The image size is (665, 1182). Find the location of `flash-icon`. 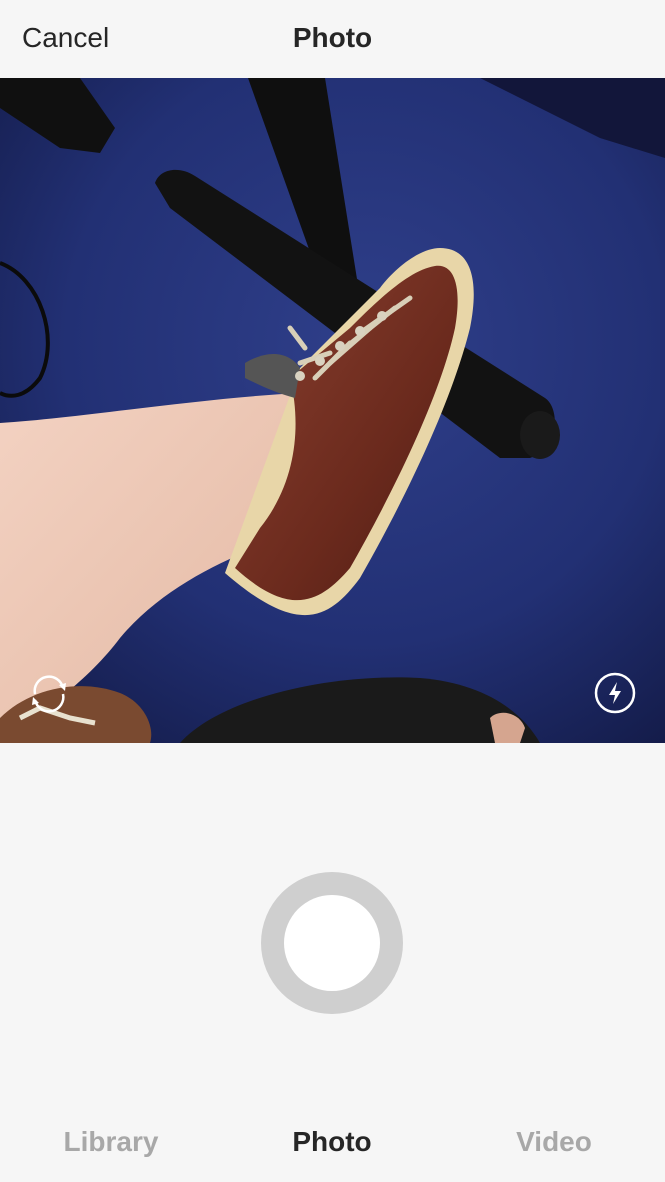

flash-icon is located at coordinates (615, 693).